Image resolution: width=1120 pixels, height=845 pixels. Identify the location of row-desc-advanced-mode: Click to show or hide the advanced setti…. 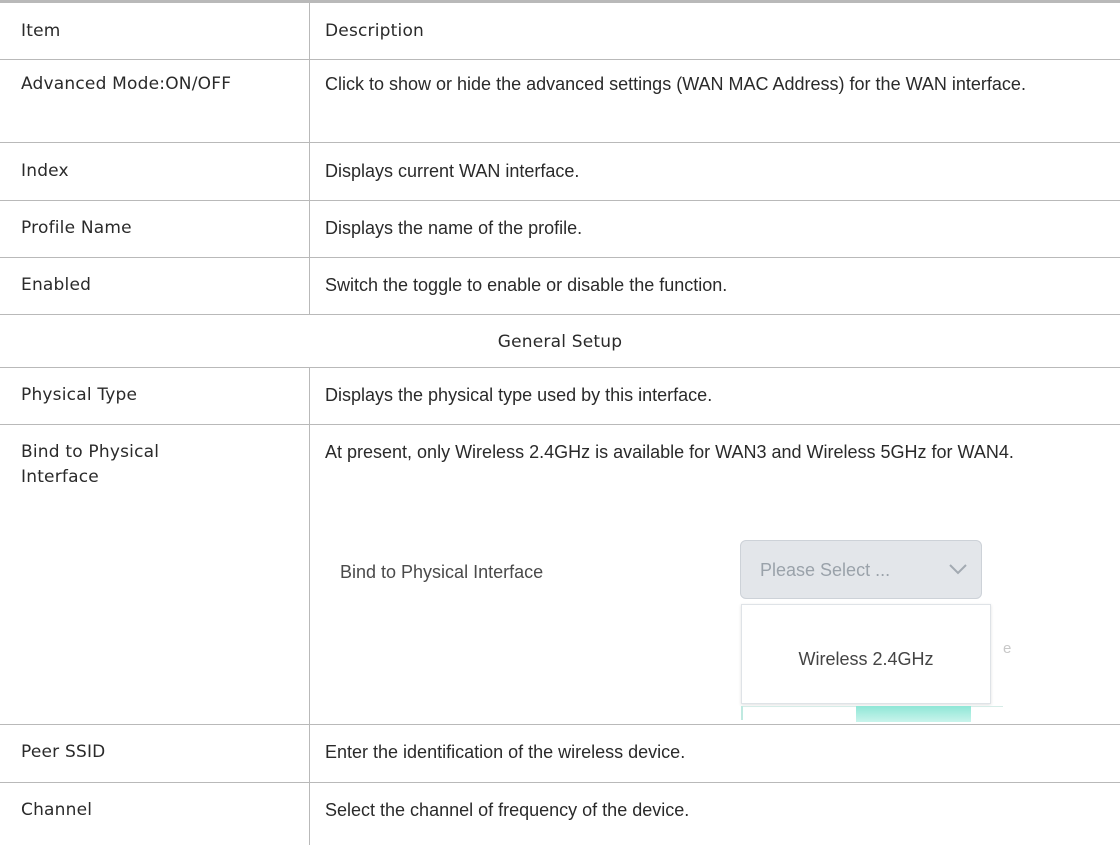
(675, 84).